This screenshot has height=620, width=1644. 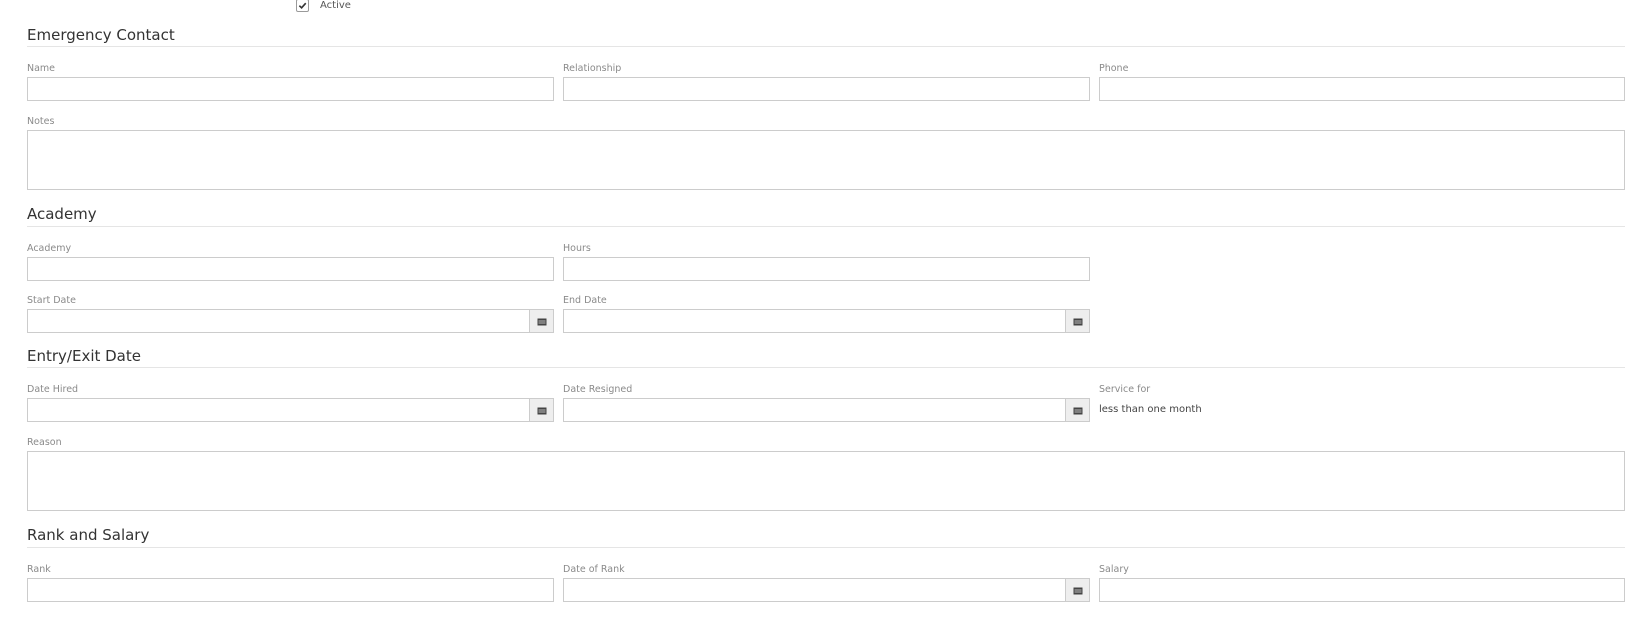 I want to click on reason-textarea, so click(x=826, y=481).